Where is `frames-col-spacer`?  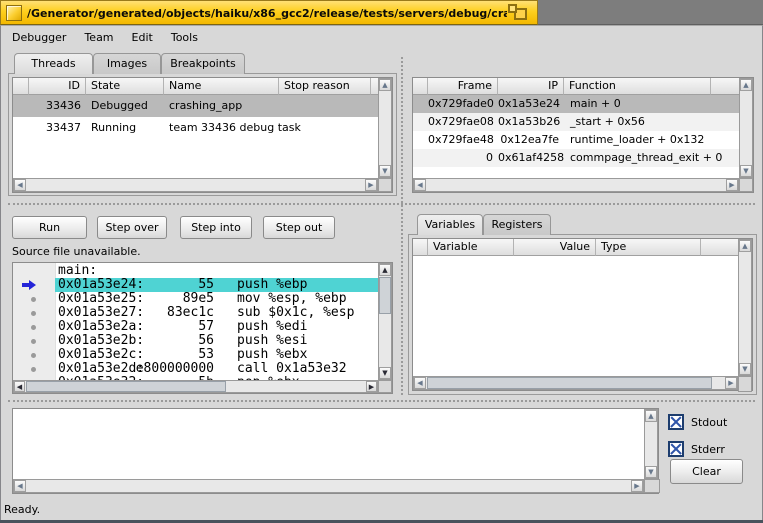 frames-col-spacer is located at coordinates (420, 86).